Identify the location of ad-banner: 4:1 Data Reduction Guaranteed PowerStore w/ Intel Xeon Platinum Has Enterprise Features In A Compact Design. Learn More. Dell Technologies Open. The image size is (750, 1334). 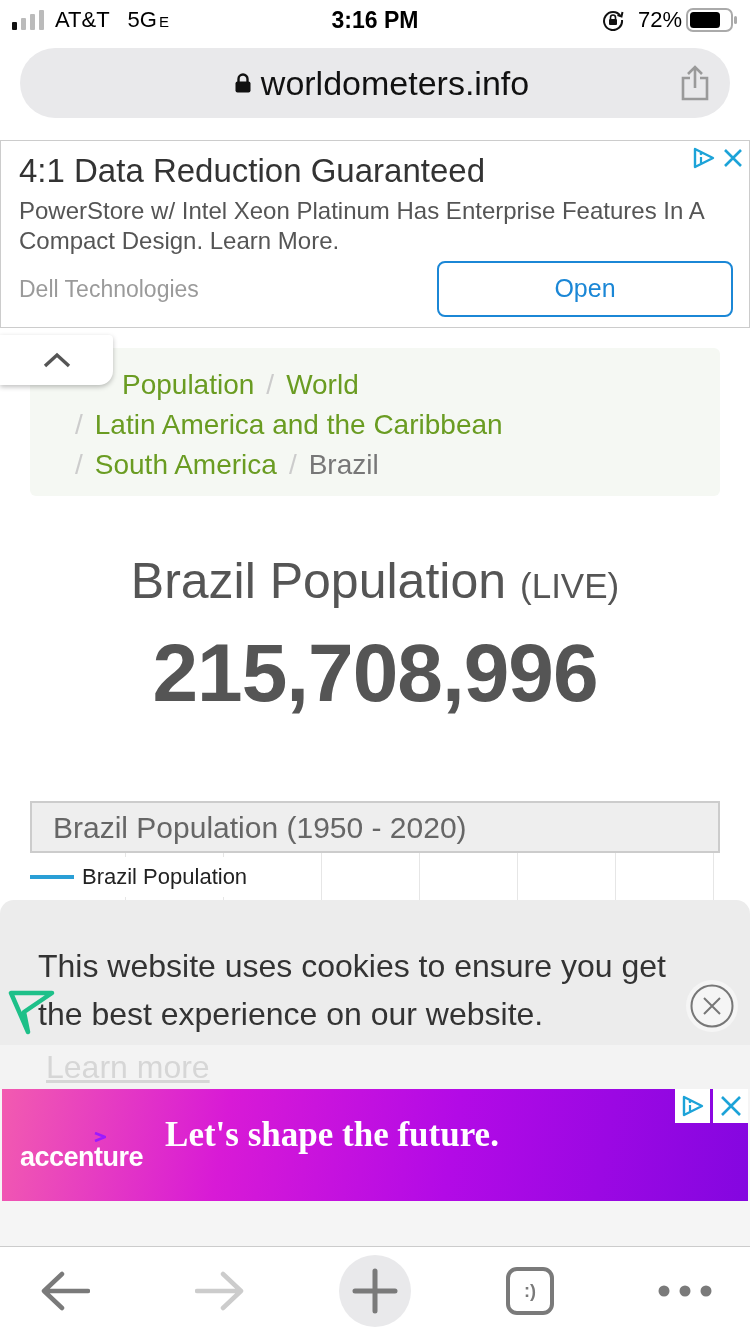
(375, 234).